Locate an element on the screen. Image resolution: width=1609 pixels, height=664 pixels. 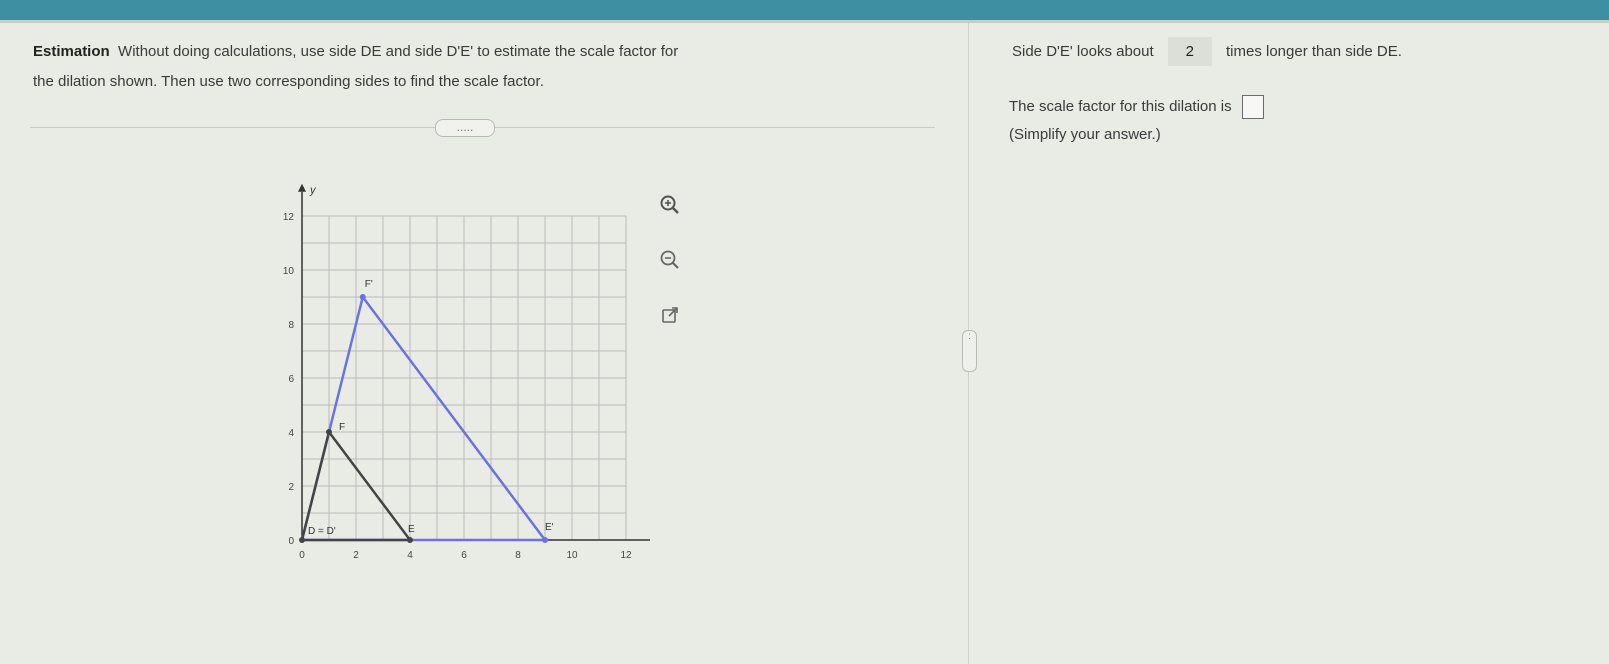
estimate-suffix: times longer than side DE. is located at coordinates (1314, 51).